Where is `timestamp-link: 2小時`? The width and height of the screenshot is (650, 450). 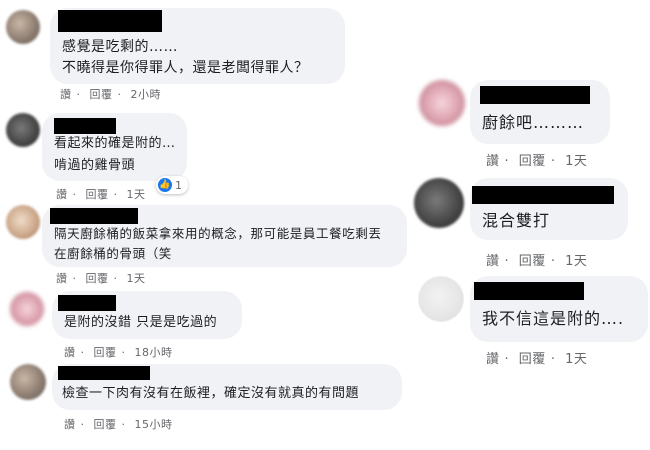
timestamp-link: 2小時 is located at coordinates (146, 94).